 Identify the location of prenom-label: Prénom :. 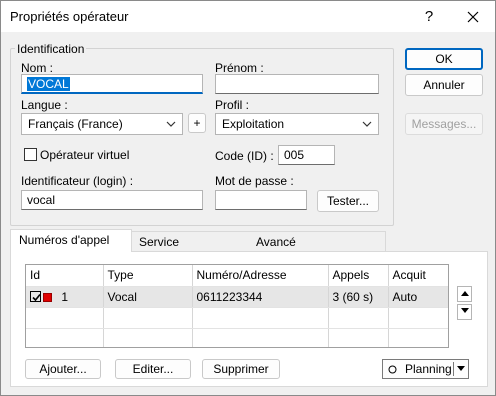
(239, 68).